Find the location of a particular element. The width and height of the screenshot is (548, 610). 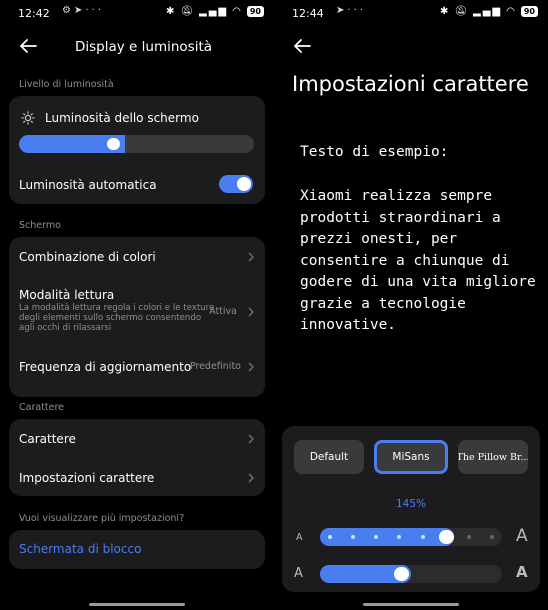

header is located at coordinates (411, 47).